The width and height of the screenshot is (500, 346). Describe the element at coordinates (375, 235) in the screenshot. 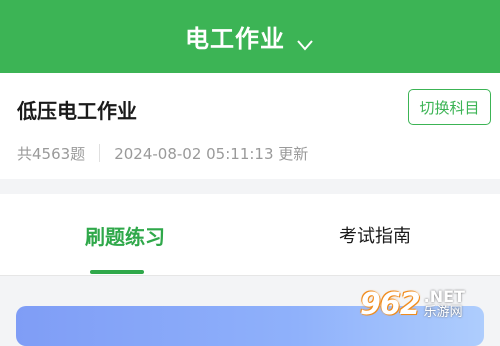

I see `tab-exam-guide: 考试指南` at that location.